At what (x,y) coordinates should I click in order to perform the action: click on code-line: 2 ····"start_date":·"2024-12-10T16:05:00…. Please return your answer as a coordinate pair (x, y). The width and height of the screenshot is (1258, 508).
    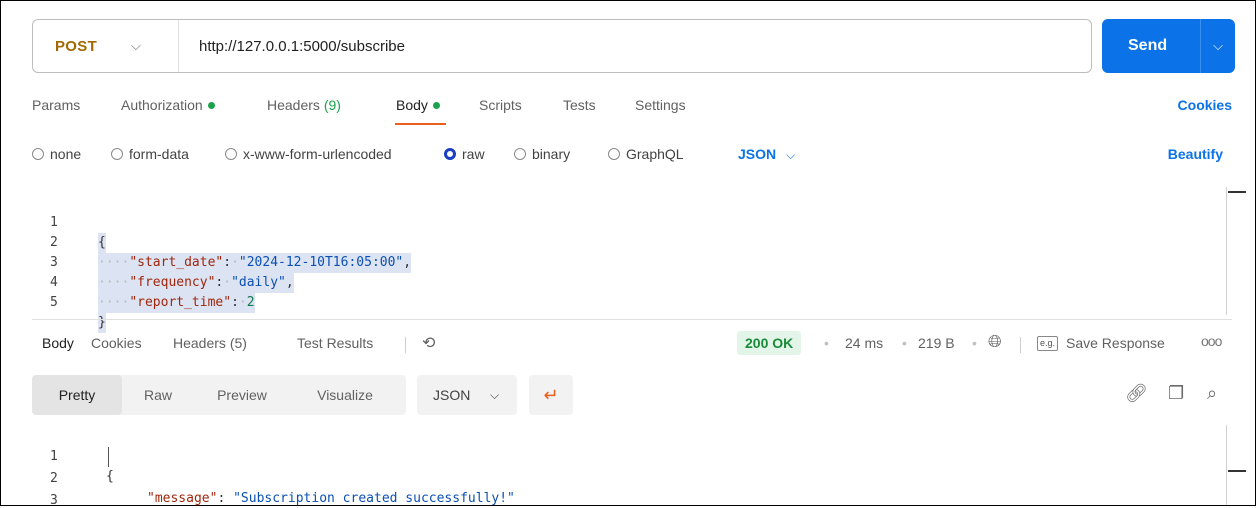
    Looking at the image, I should click on (222, 243).